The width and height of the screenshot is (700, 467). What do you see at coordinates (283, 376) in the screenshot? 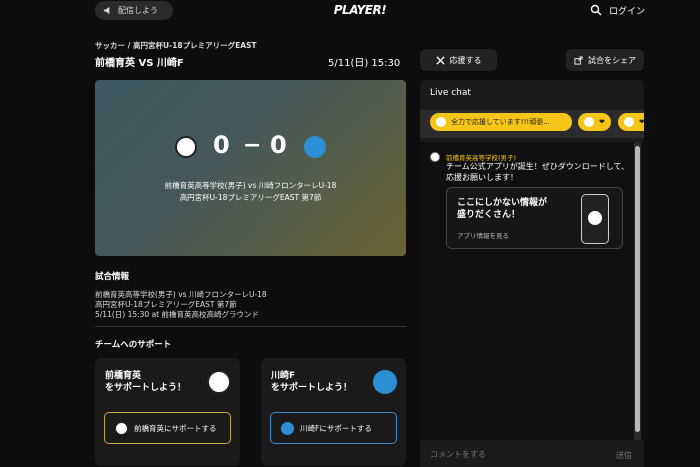
I see `support-team-name: 川崎F` at bounding box center [283, 376].